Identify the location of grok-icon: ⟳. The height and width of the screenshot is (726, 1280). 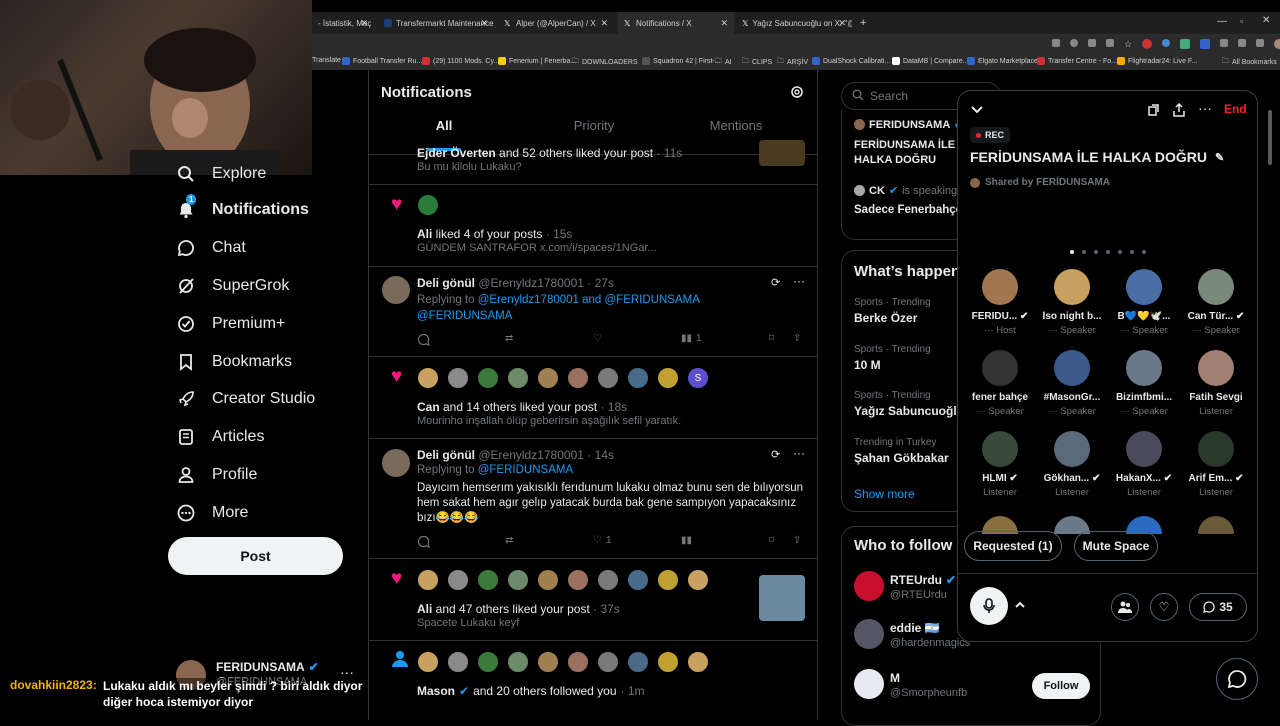
(775, 454).